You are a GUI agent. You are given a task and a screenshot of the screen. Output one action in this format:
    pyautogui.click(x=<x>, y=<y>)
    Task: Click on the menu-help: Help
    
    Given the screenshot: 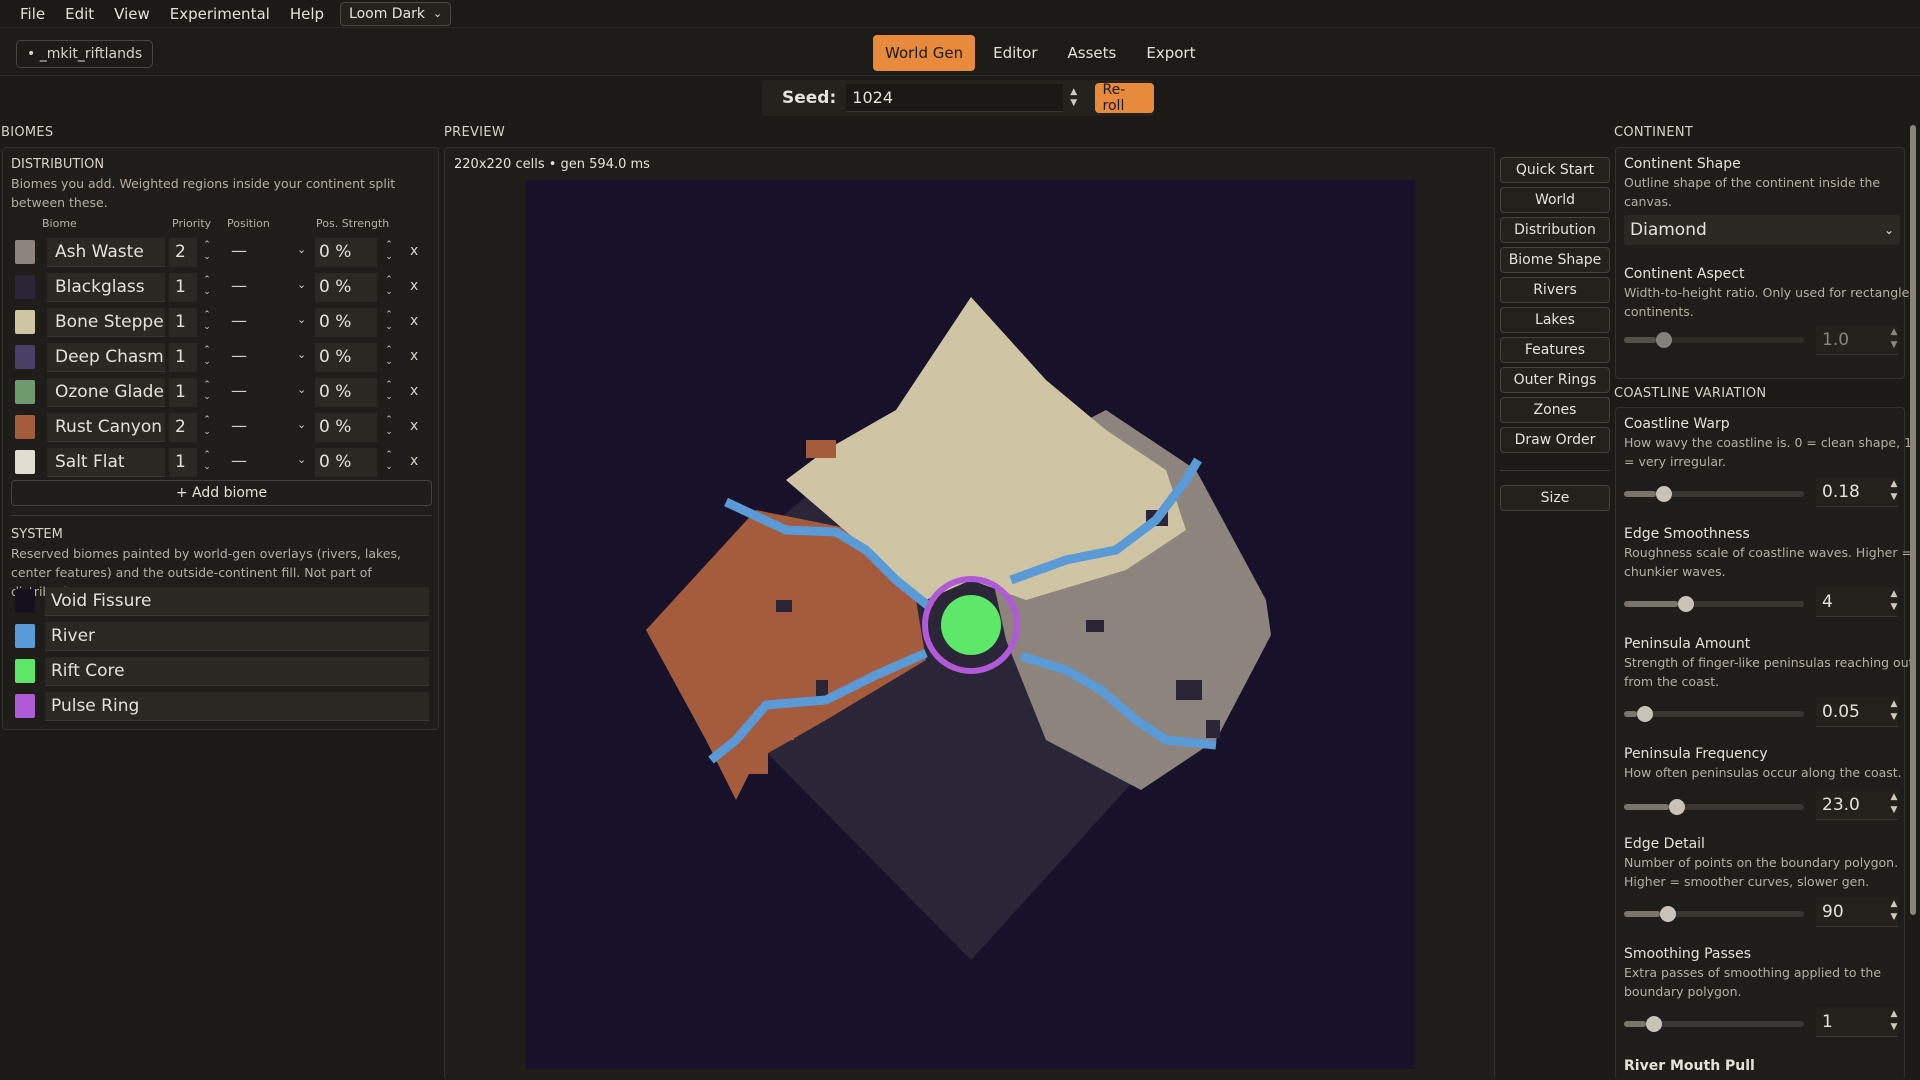 What is the action you would take?
    pyautogui.click(x=307, y=14)
    